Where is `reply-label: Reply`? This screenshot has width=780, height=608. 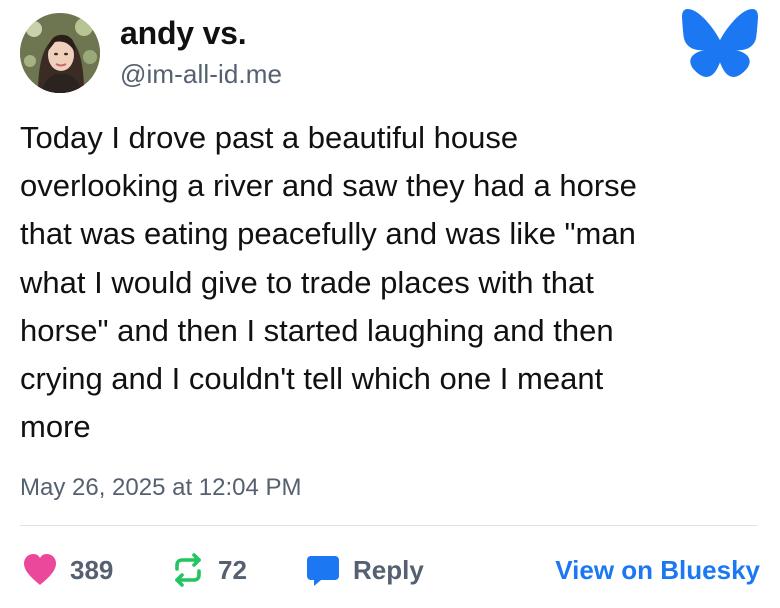
reply-label: Reply is located at coordinates (388, 569).